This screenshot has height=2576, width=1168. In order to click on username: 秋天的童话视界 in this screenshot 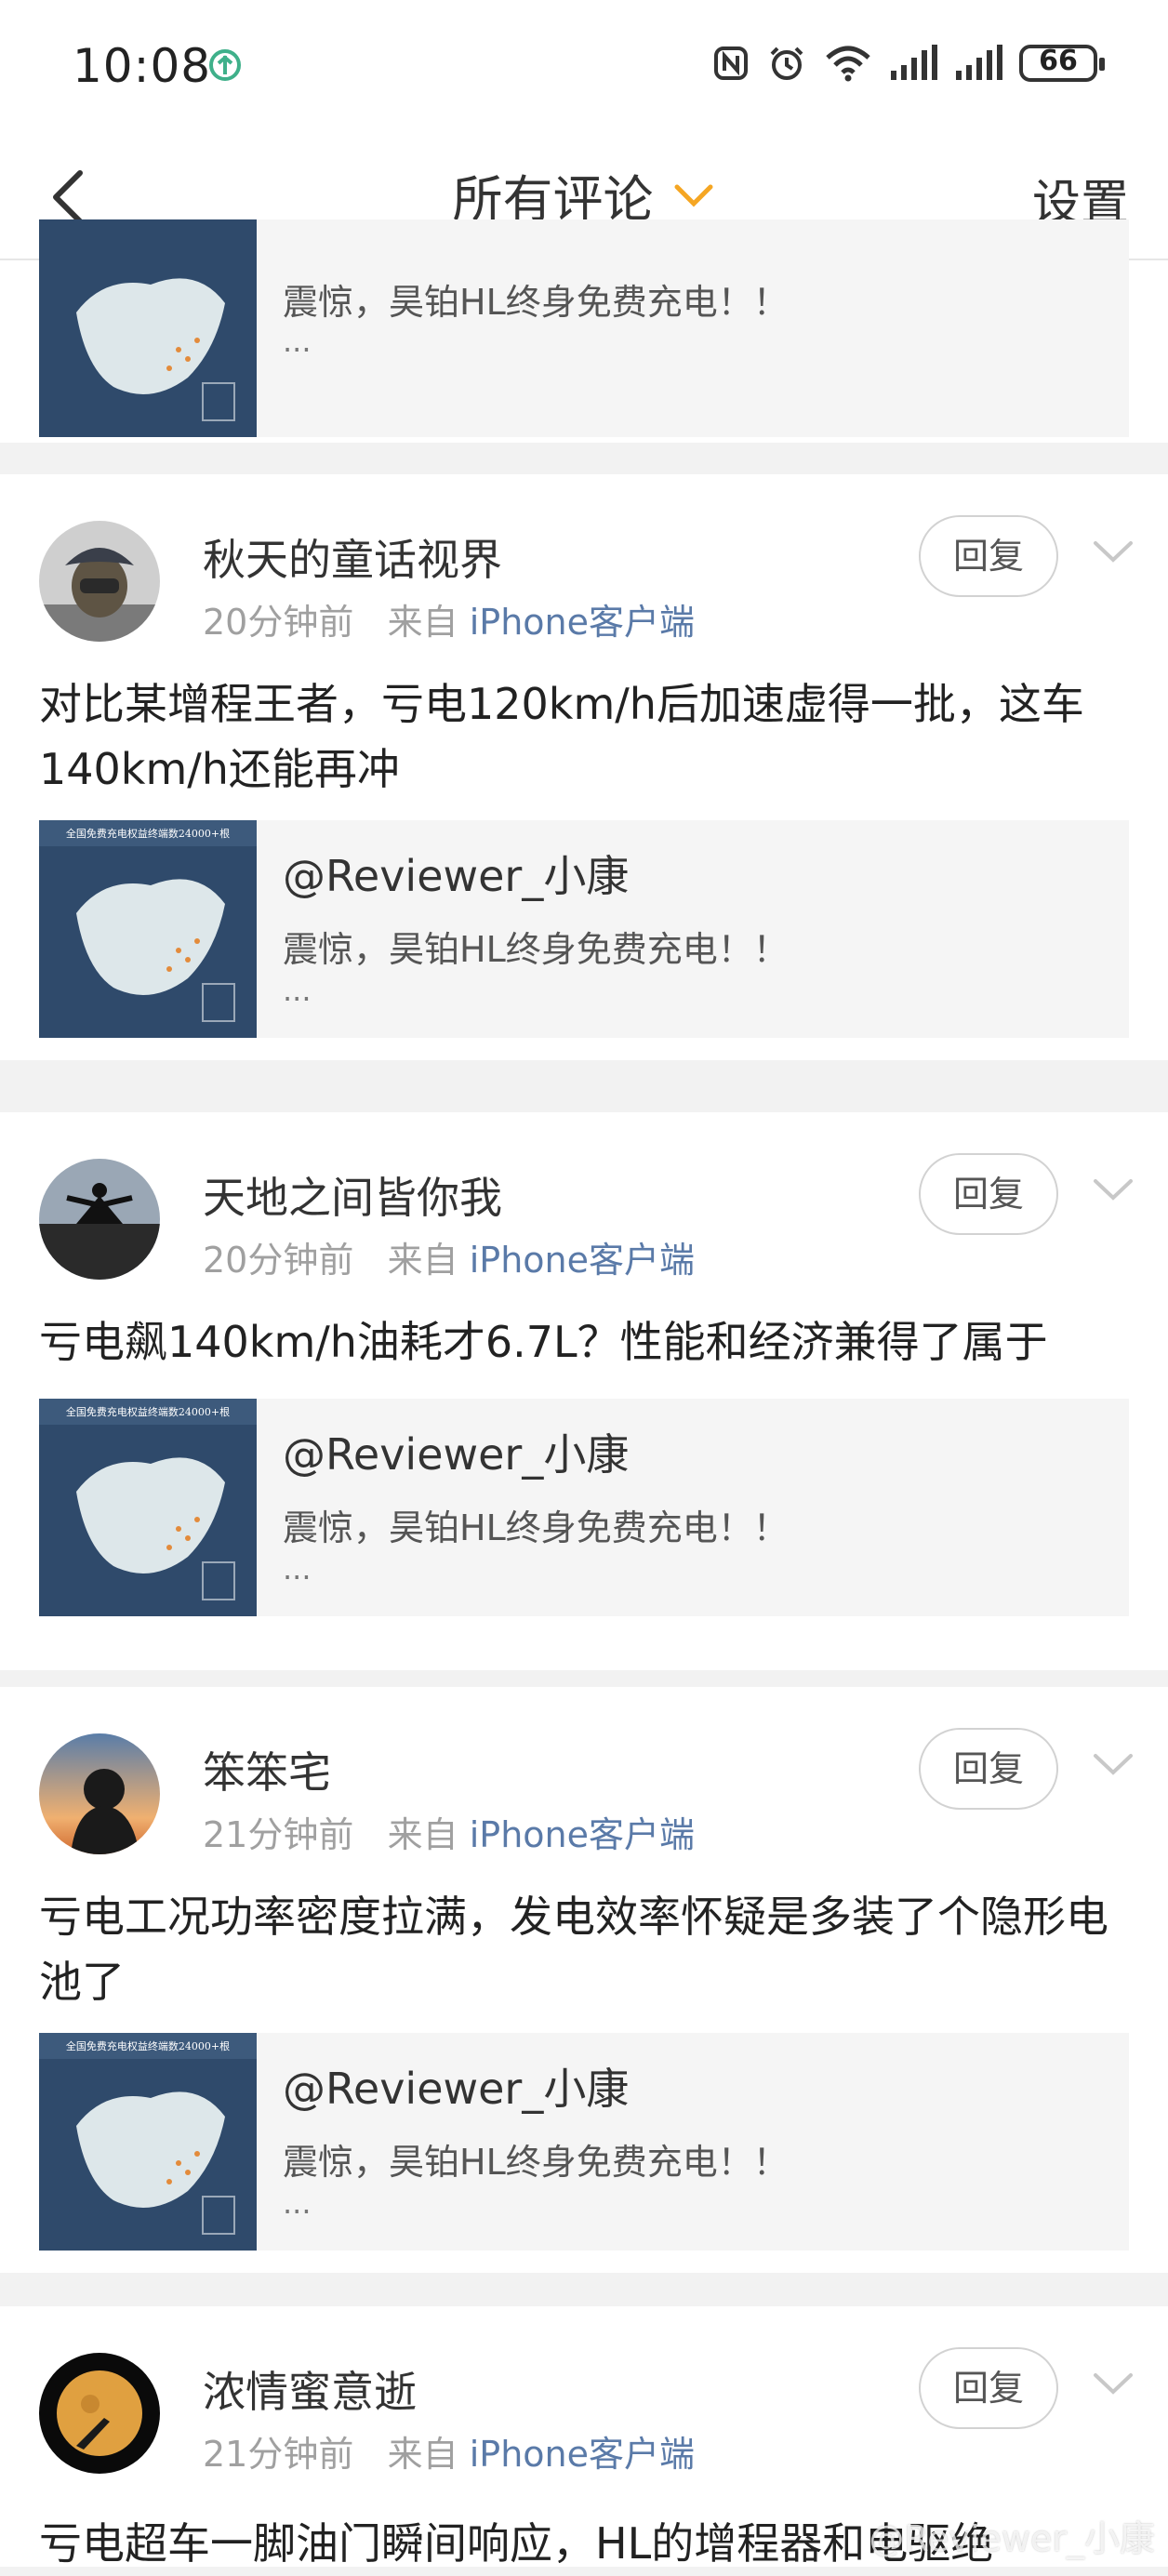, I will do `click(352, 557)`.